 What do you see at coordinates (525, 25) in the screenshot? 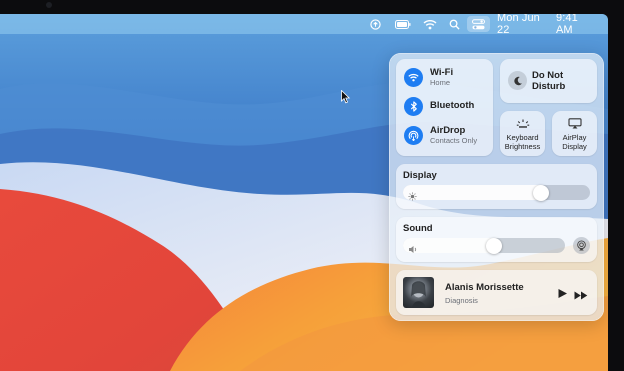
I see `menubar-date: Mon Jun 22` at bounding box center [525, 25].